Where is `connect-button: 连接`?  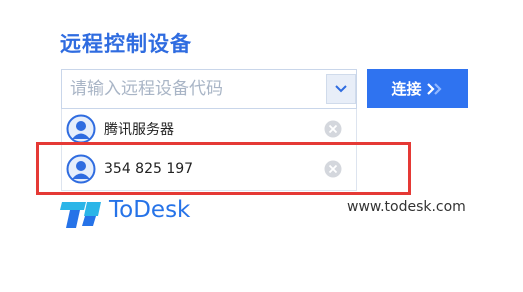 connect-button: 连接 is located at coordinates (417, 88).